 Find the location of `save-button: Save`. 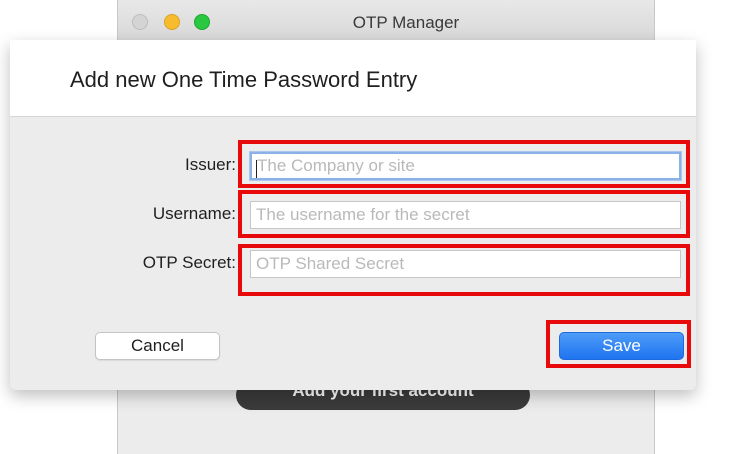

save-button: Save is located at coordinates (621, 346).